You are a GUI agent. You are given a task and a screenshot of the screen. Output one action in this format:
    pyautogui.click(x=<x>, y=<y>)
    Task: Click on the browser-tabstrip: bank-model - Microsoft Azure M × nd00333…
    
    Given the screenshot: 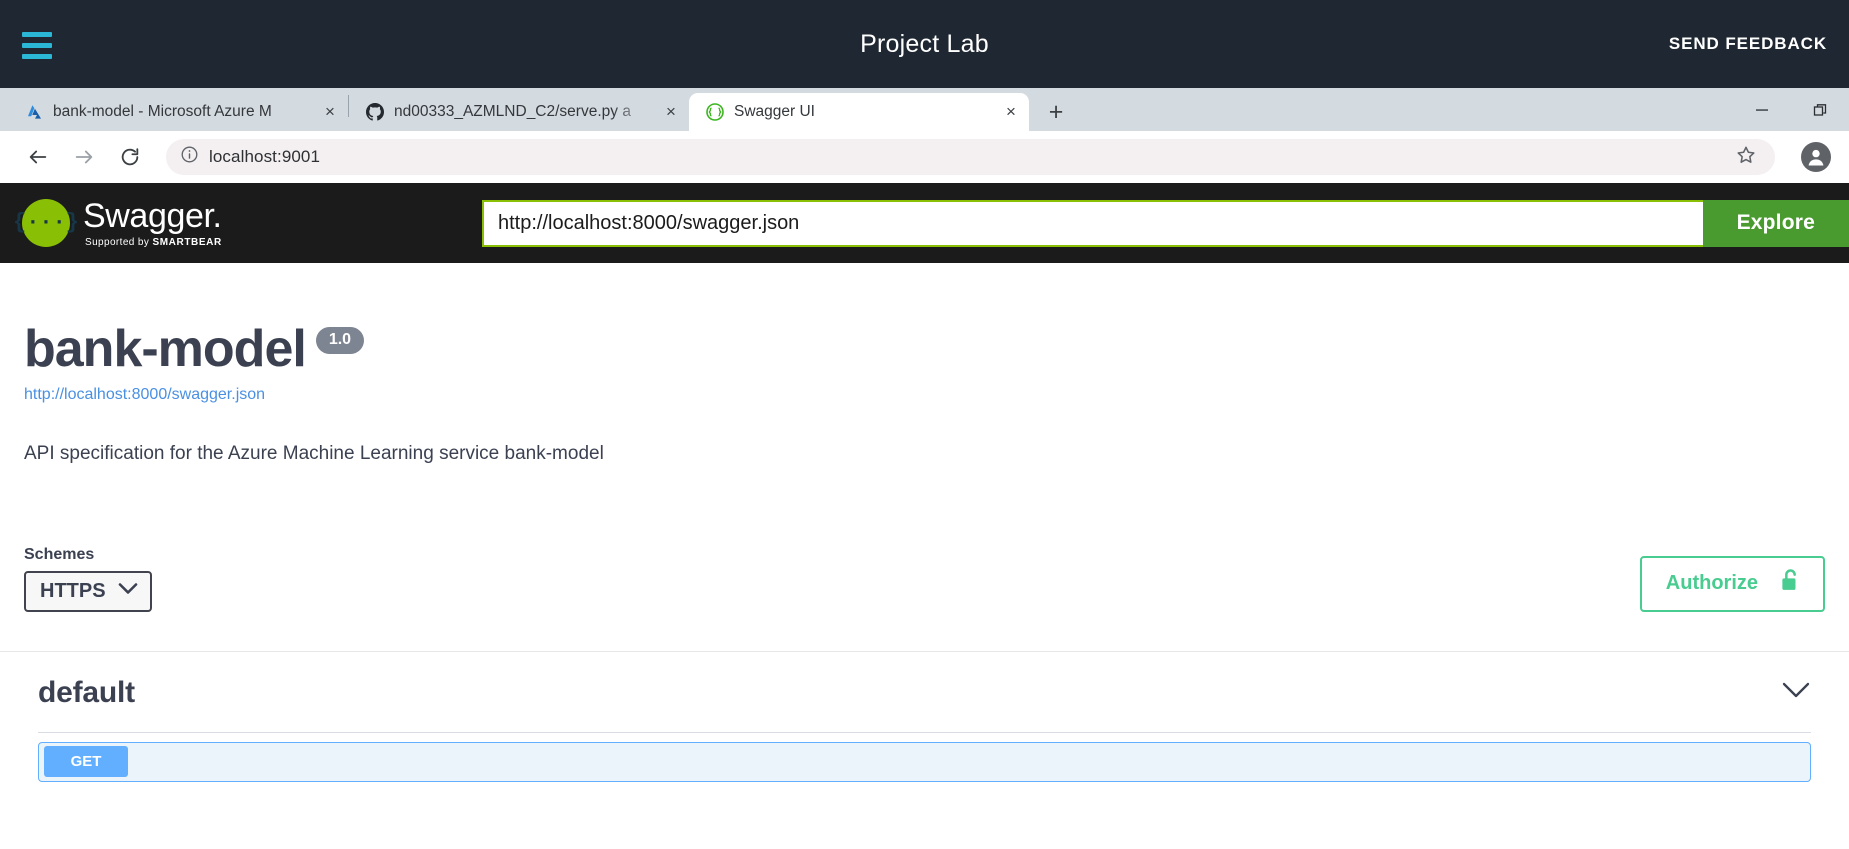 What is the action you would take?
    pyautogui.click(x=924, y=109)
    